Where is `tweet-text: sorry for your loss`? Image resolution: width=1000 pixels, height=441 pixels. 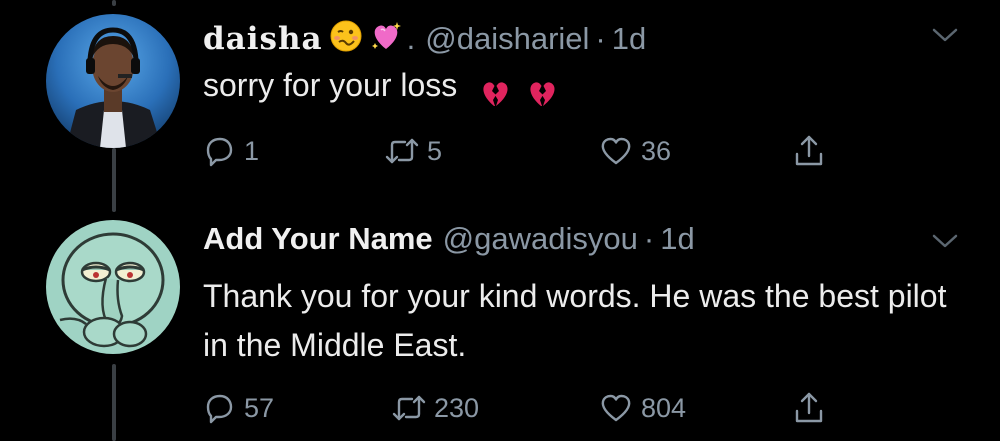 tweet-text: sorry for your loss is located at coordinates (330, 85).